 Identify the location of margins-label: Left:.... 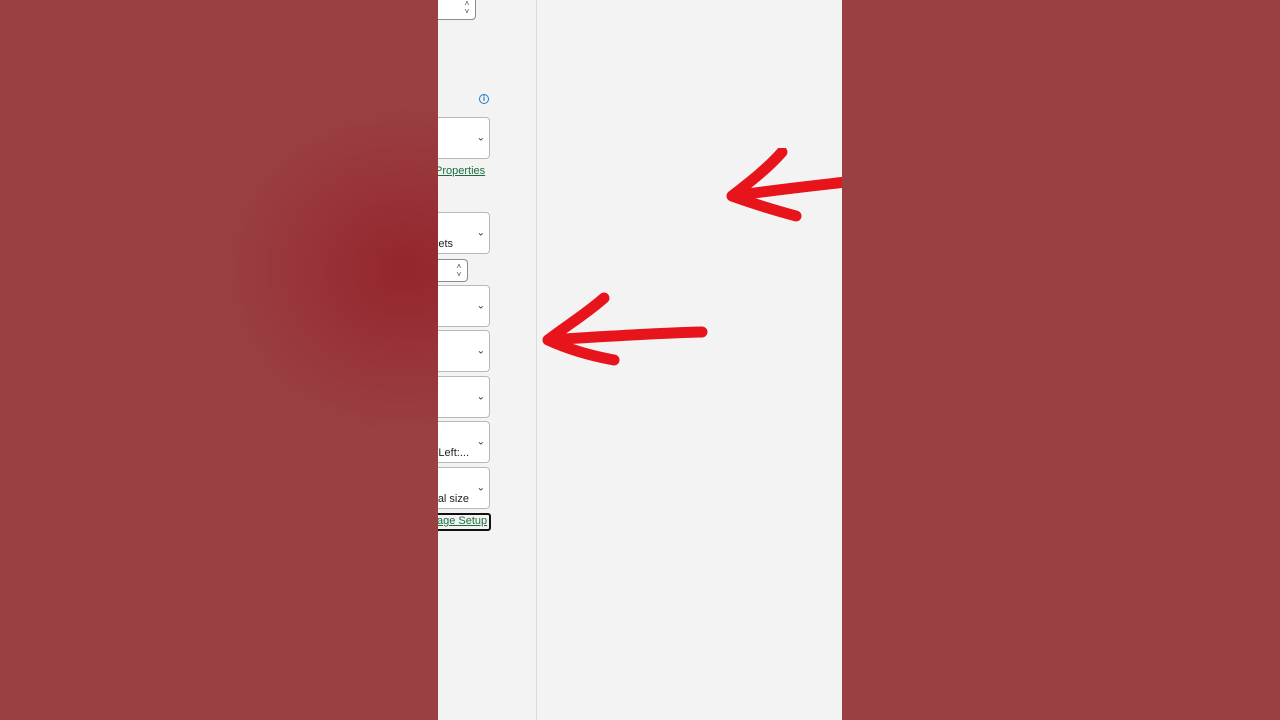
(453, 453).